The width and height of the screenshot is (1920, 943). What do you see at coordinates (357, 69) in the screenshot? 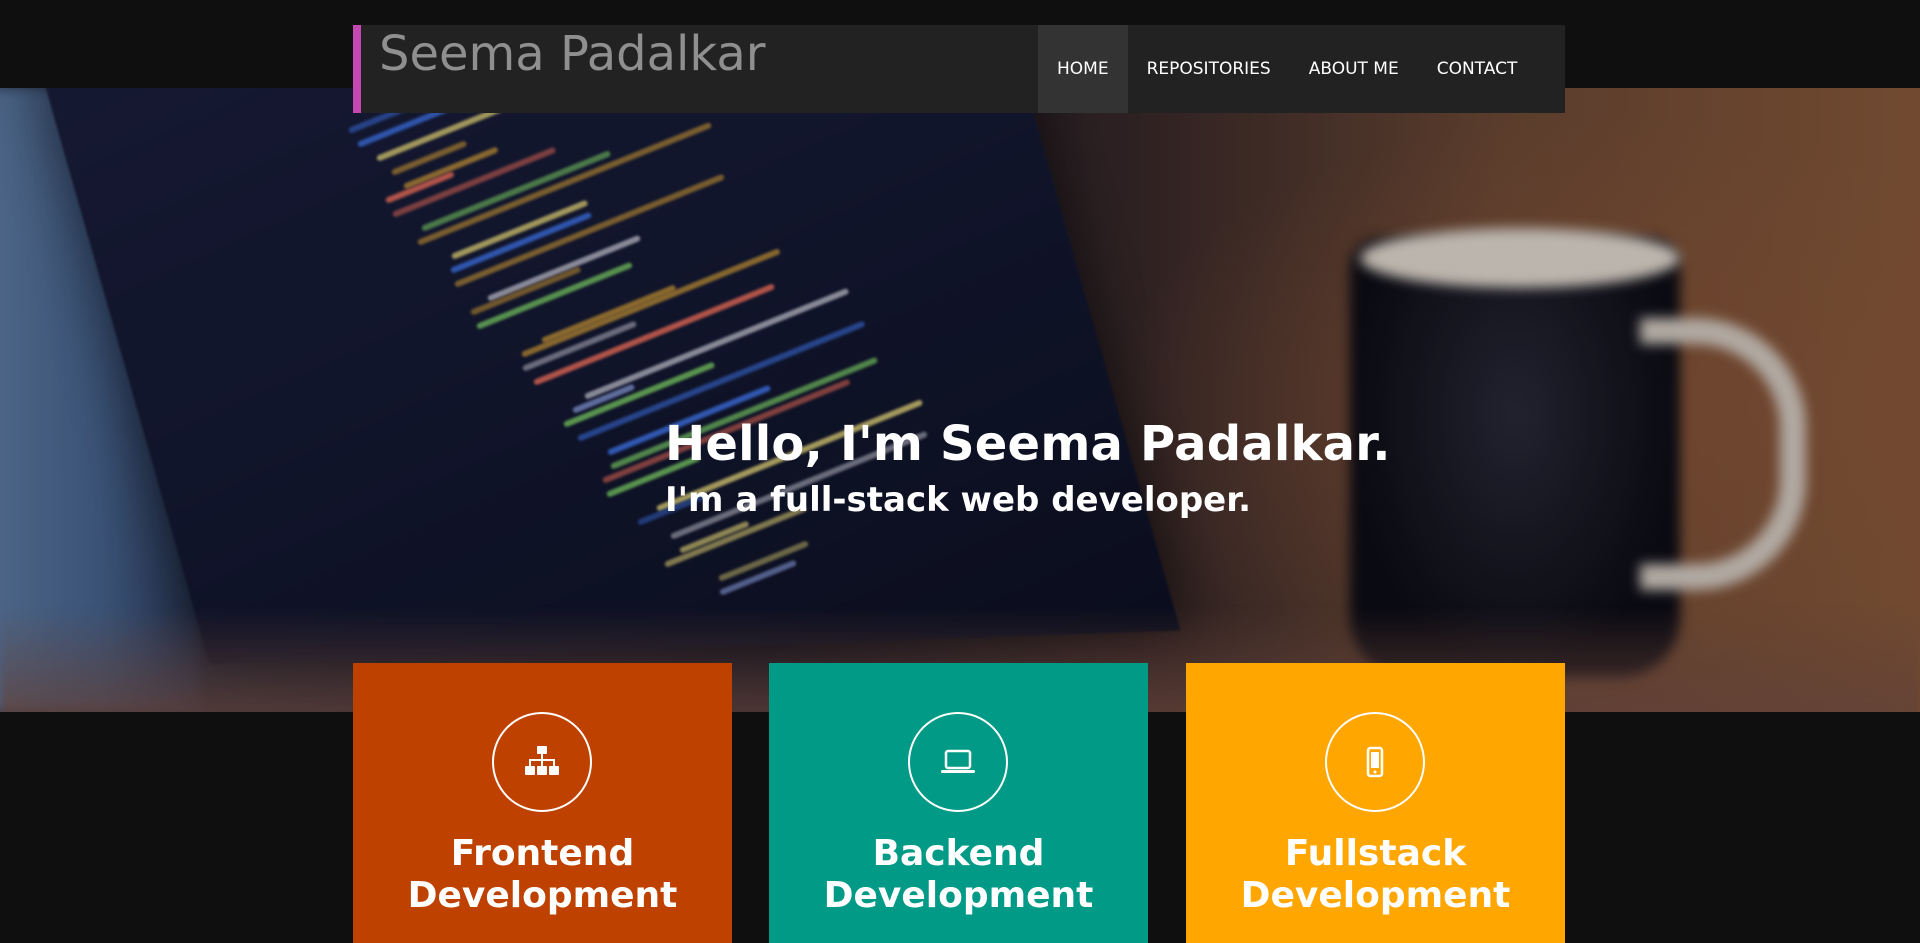
I see `brand-accent-bar` at bounding box center [357, 69].